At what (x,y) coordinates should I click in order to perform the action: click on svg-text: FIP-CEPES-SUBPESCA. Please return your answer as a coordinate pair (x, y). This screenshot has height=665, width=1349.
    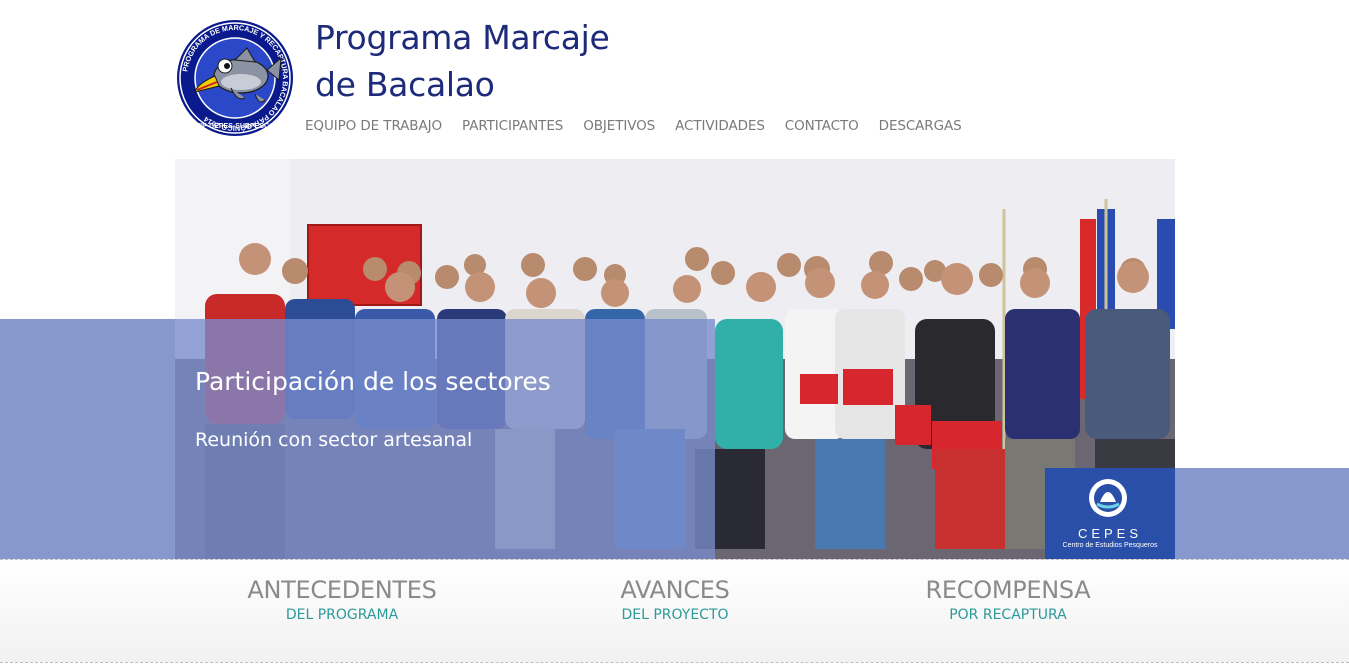
    Looking at the image, I should click on (235, 126).